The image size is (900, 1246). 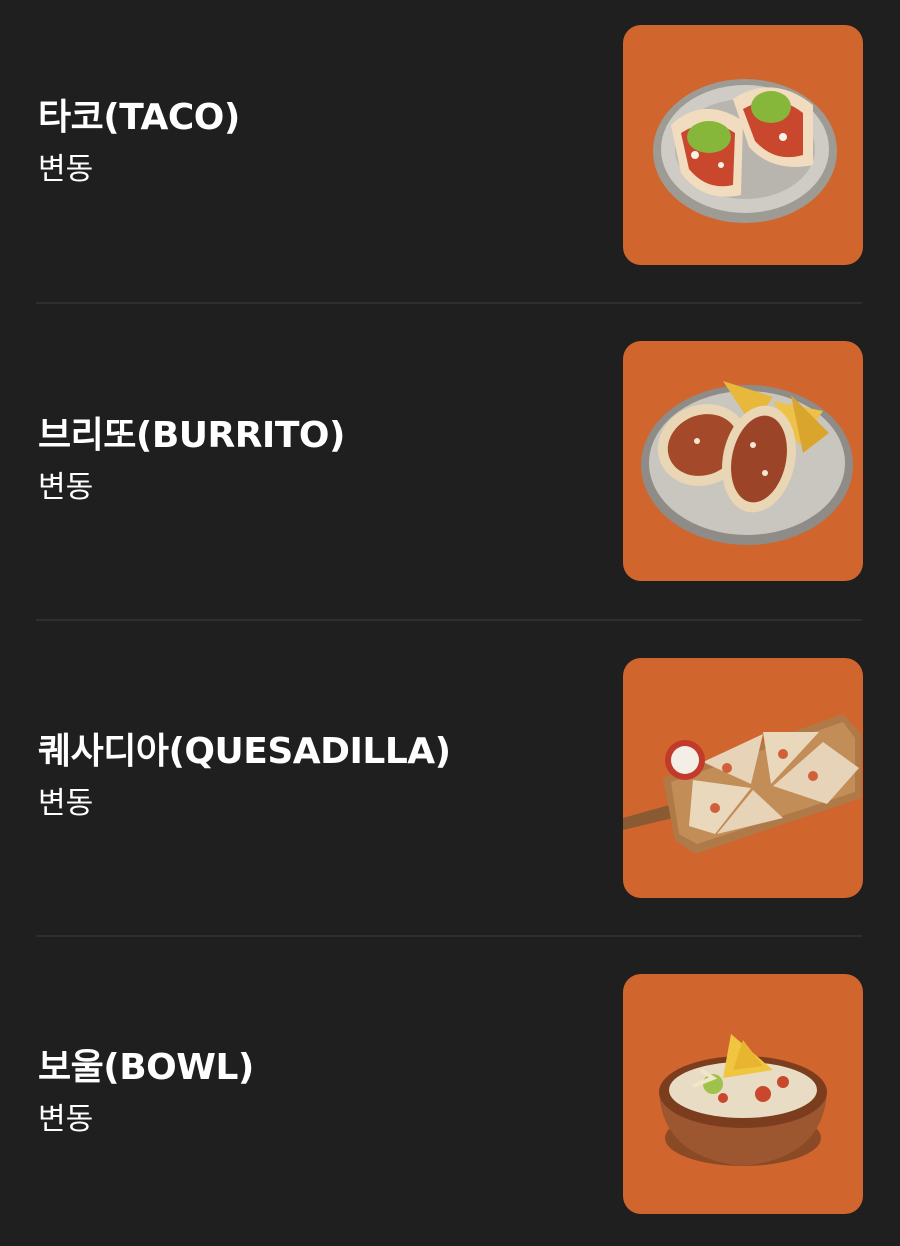 I want to click on bowl-icon, so click(x=743, y=1094).